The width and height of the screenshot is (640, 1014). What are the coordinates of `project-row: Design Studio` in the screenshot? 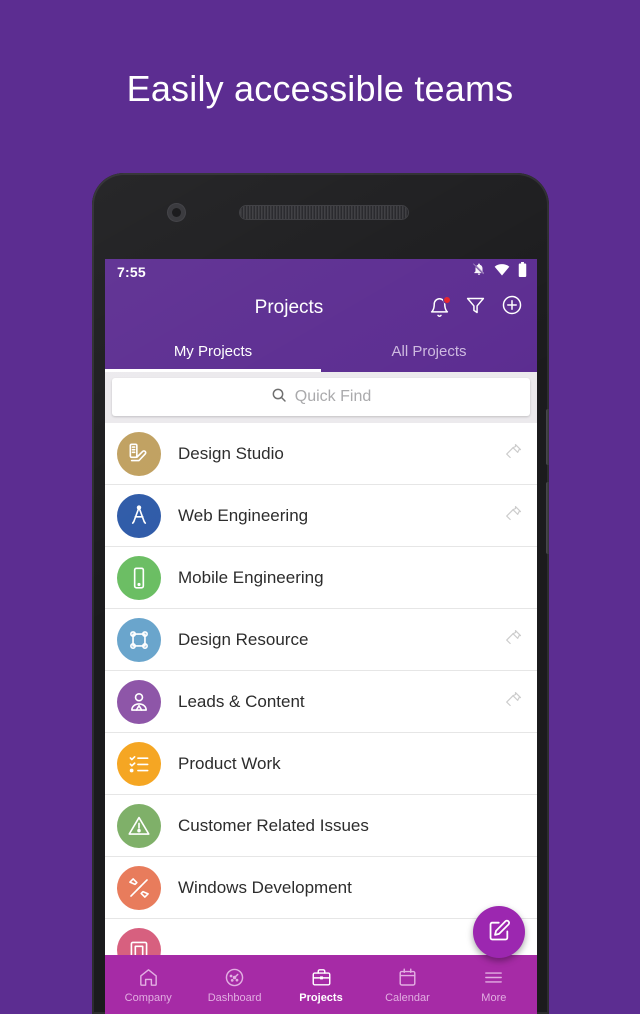 It's located at (321, 454).